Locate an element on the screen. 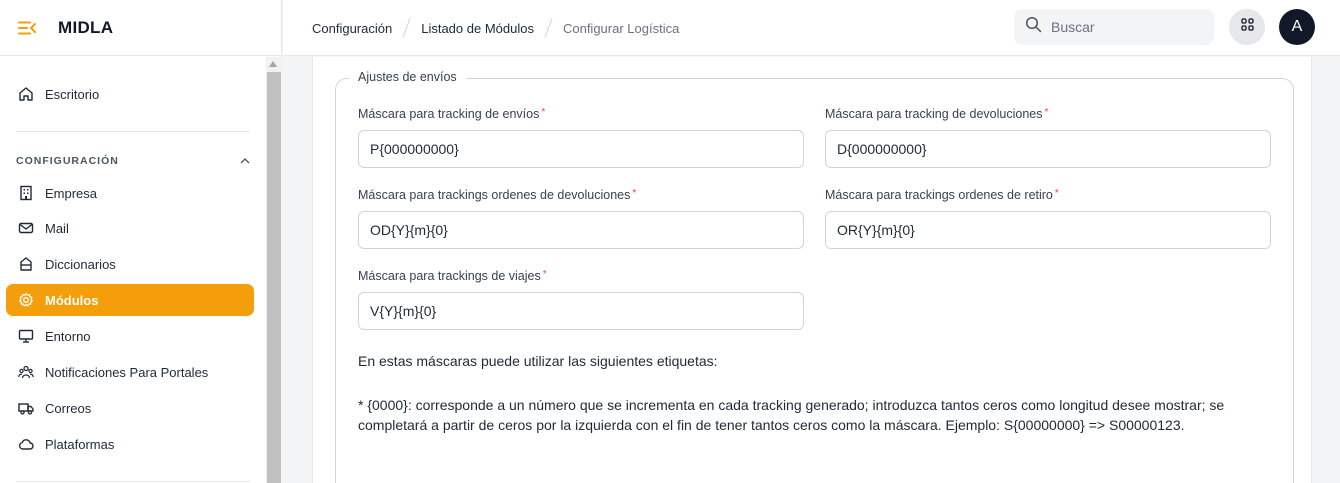 The image size is (1340, 483). breadcrumb-current: Configurar Logística is located at coordinates (621, 28).